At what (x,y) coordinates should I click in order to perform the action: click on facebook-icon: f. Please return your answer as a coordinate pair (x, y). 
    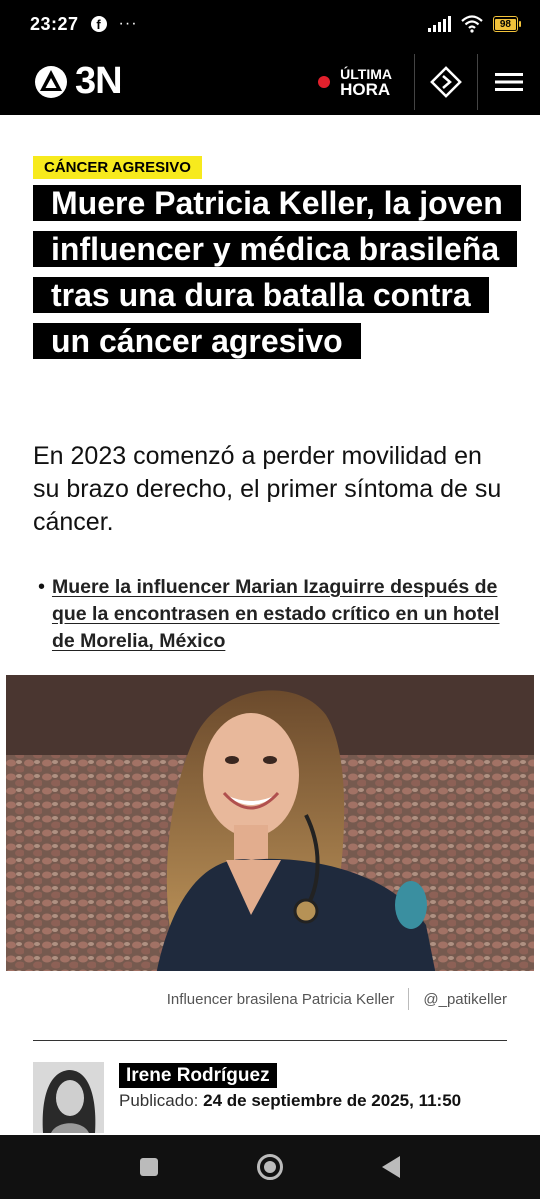
    Looking at the image, I should click on (98, 24).